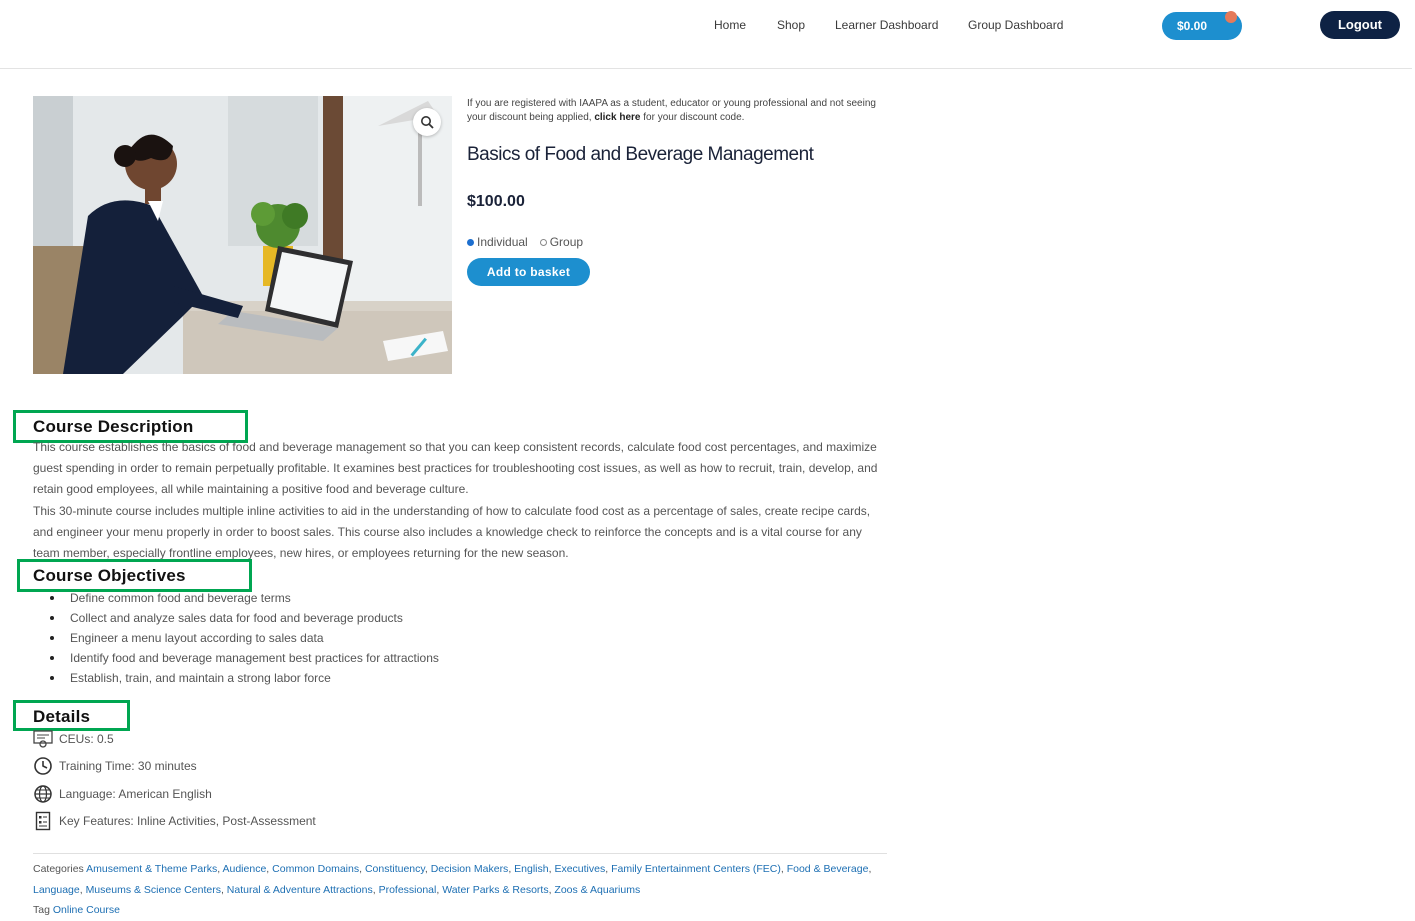 The image size is (1415, 921). Describe the element at coordinates (128, 766) in the screenshot. I see `detail-text: Training Time: 30 minutes` at that location.